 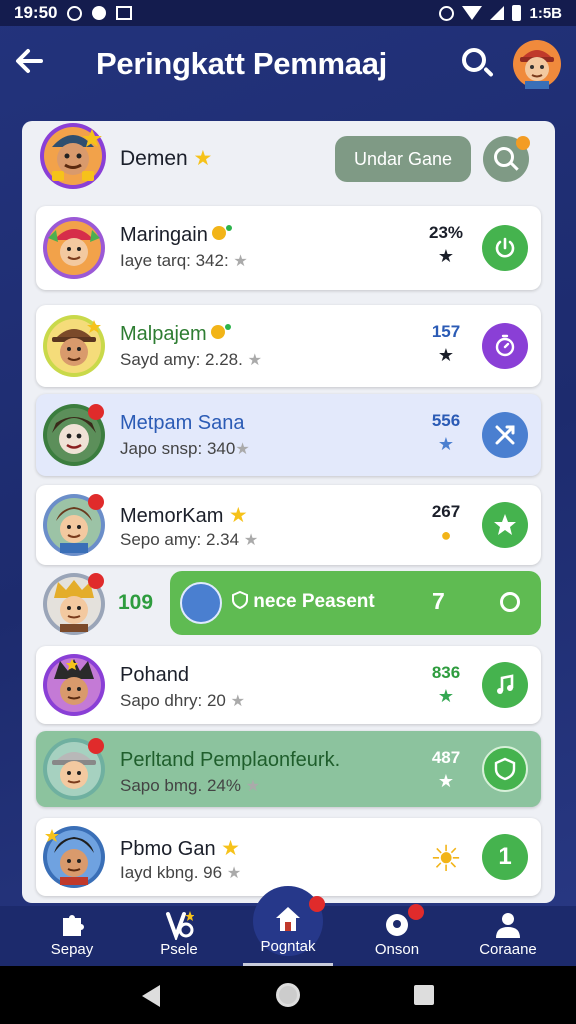 What do you see at coordinates (508, 925) in the screenshot?
I see `profile-icon` at bounding box center [508, 925].